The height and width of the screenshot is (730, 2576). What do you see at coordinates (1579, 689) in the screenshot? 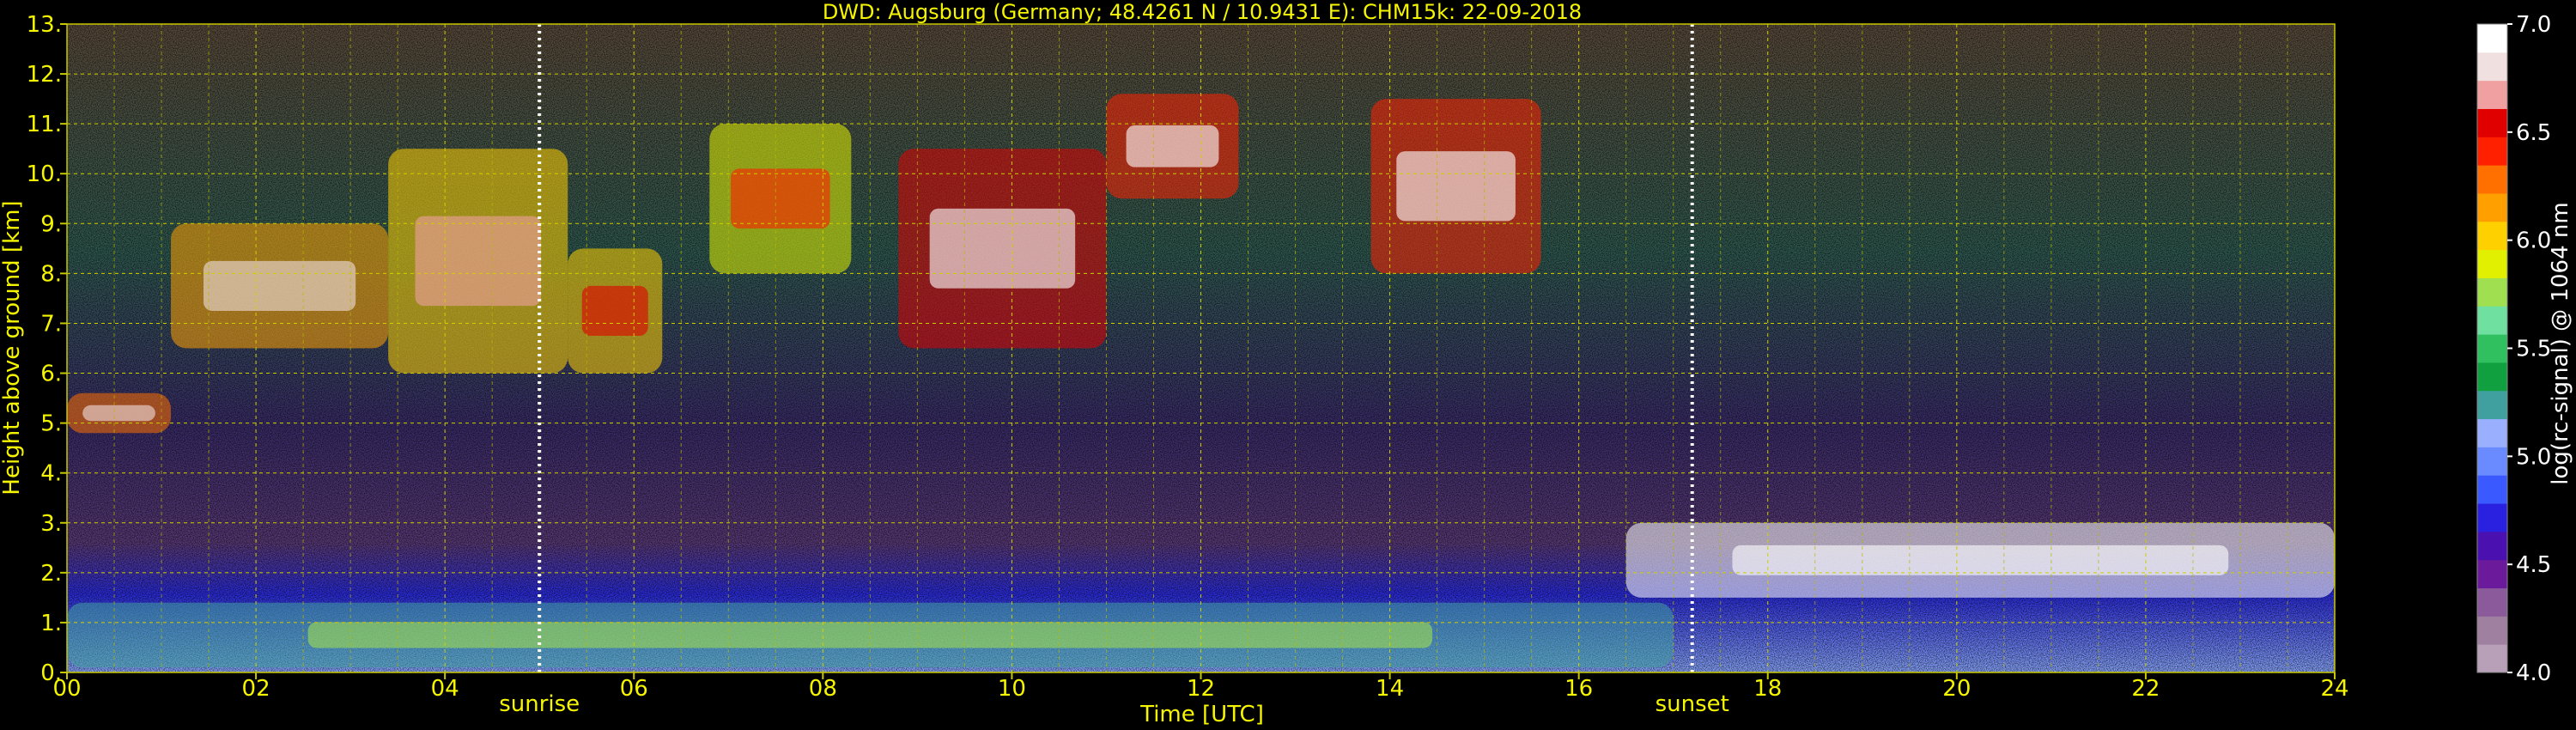
I see `x-tick-label: 16` at bounding box center [1579, 689].